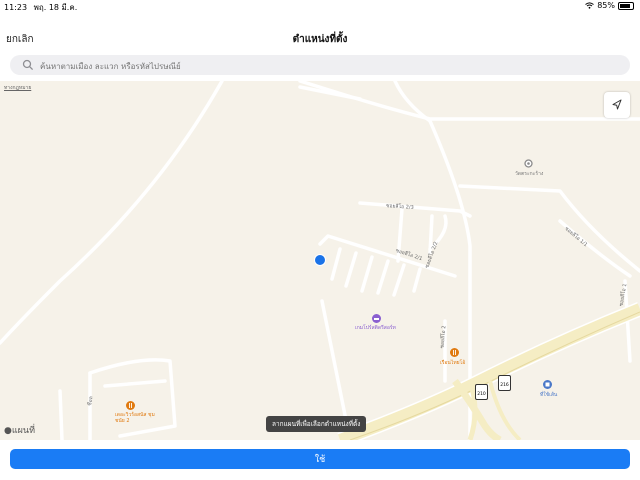  What do you see at coordinates (504, 385) in the screenshot?
I see `route-shield-label: 216` at bounding box center [504, 385].